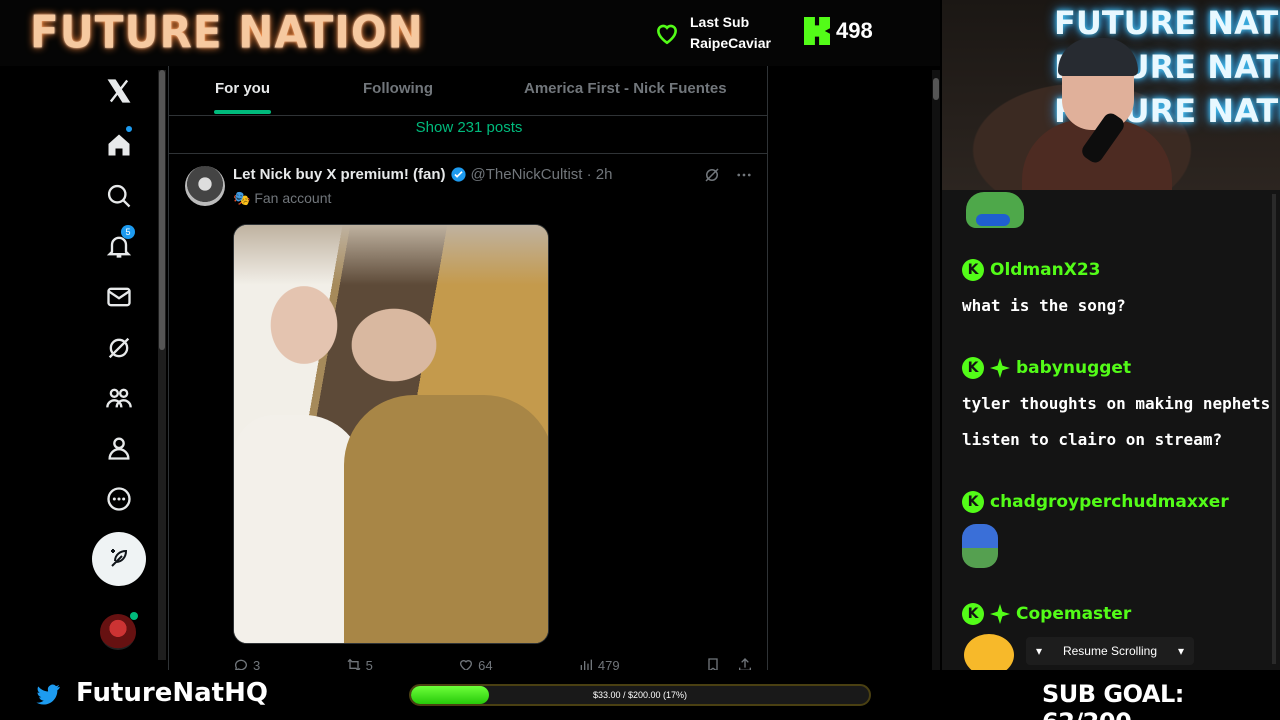  What do you see at coordinates (468, 135) in the screenshot?
I see `show-new-posts-button: Show 231 posts` at bounding box center [468, 135].